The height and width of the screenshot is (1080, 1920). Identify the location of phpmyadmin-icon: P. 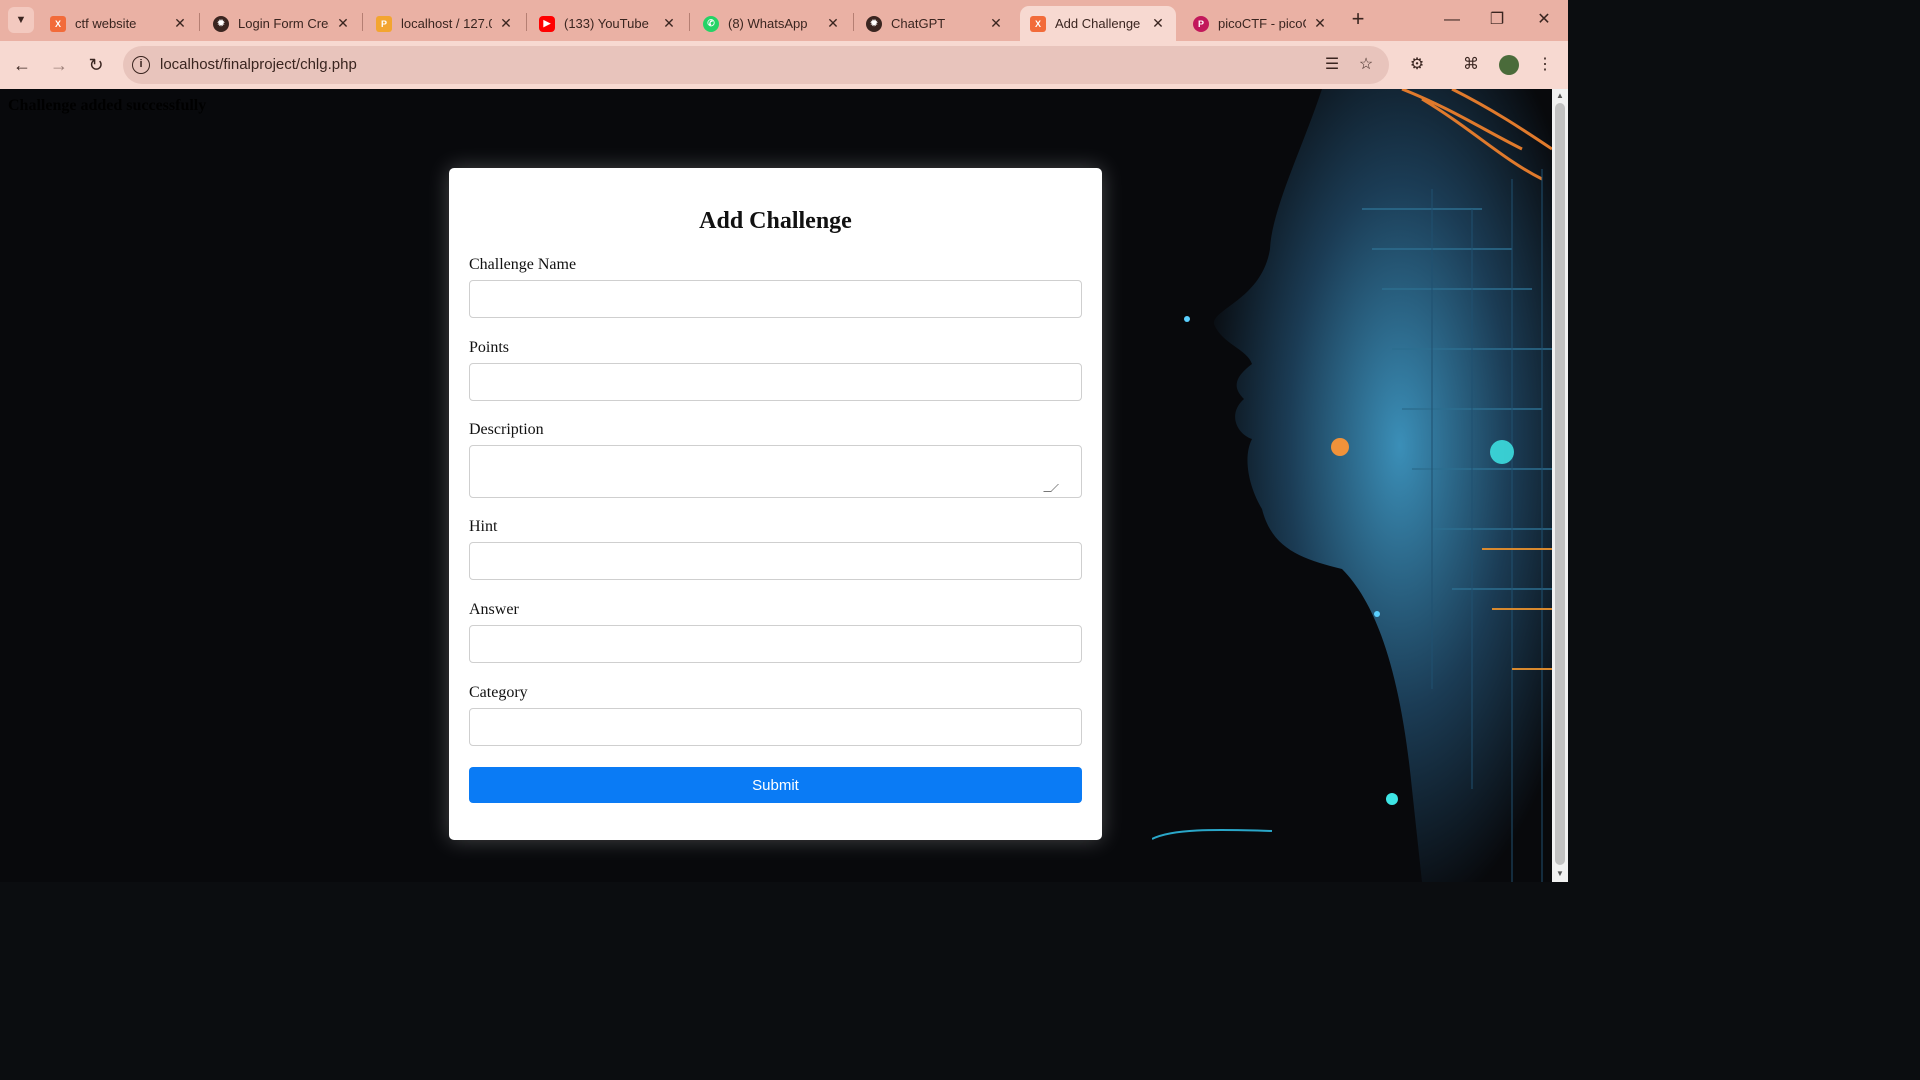
(384, 23).